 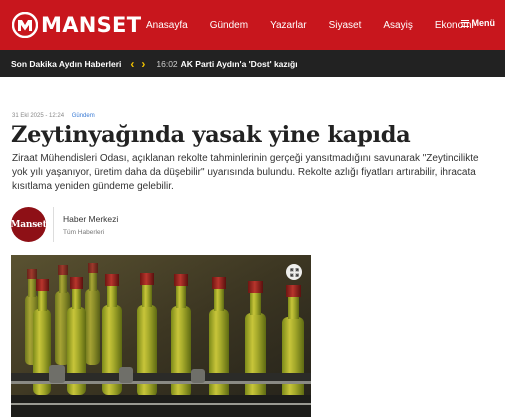 I want to click on hamburger-icon, so click(x=464, y=23).